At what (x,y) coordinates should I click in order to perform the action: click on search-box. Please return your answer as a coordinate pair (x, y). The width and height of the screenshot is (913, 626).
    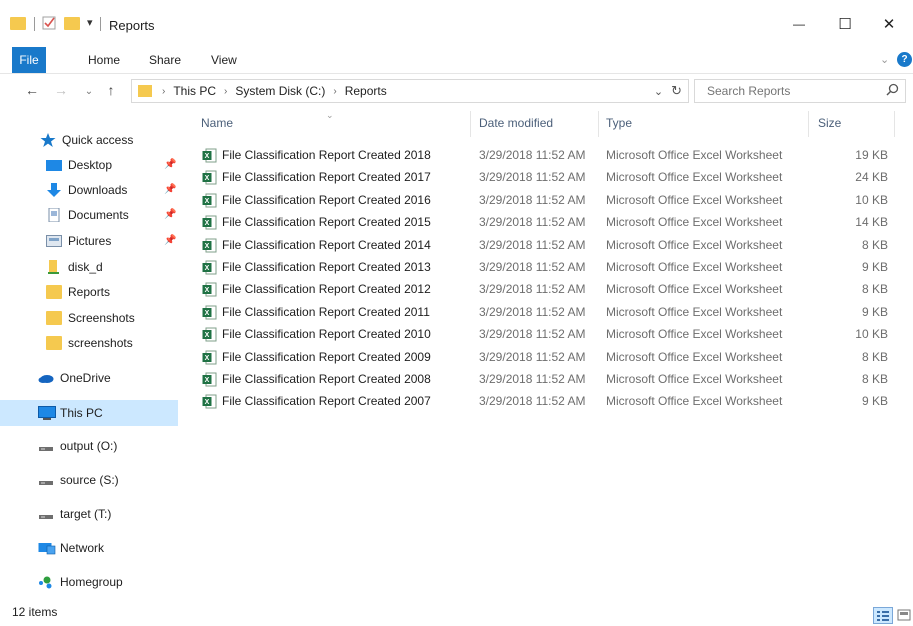
    Looking at the image, I should click on (800, 91).